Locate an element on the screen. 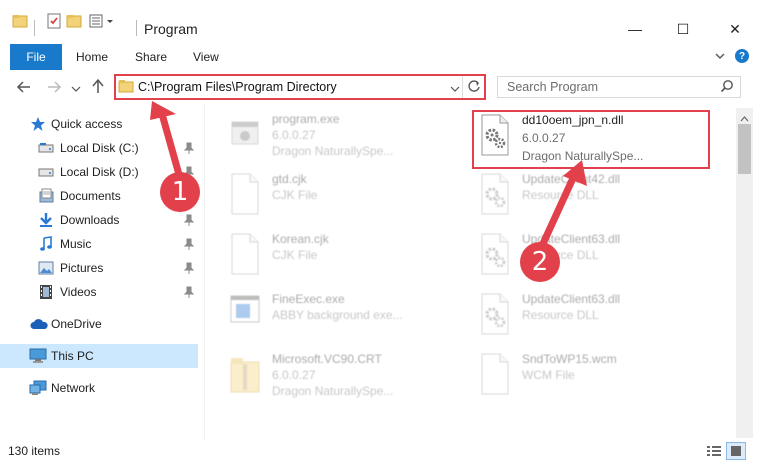  arrow-1-shaft is located at coordinates (171, 146).